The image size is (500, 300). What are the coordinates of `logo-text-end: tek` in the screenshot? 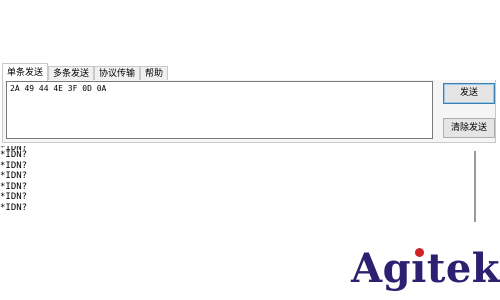 It's located at (463, 268).